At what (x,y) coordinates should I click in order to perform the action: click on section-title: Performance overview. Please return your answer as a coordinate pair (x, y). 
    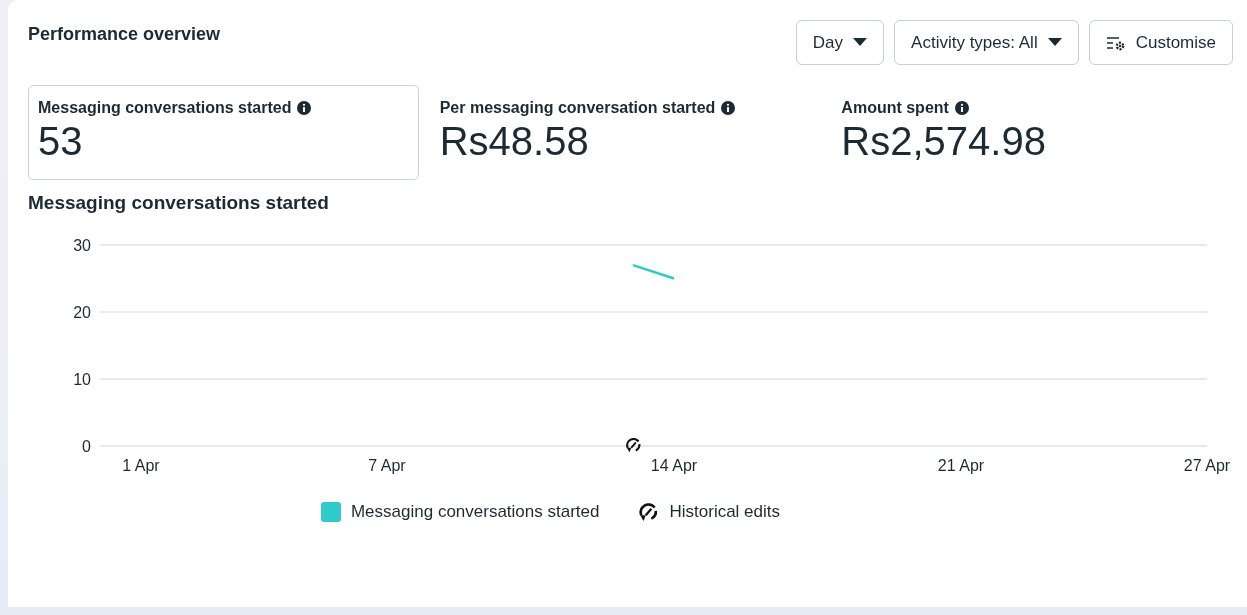
    Looking at the image, I should click on (124, 34).